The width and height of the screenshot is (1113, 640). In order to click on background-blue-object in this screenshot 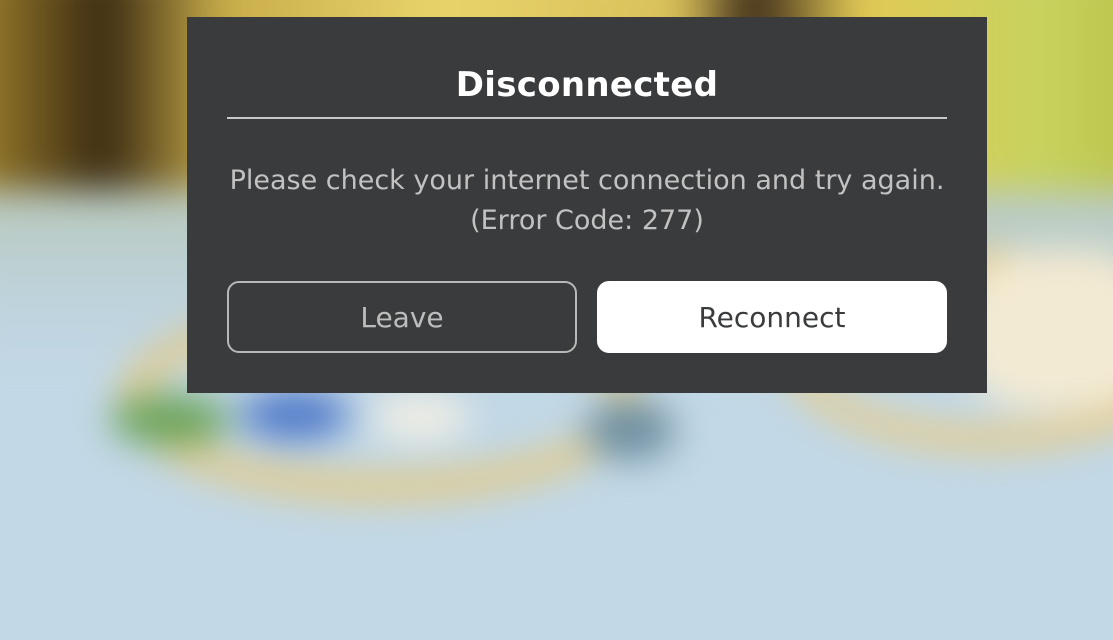, I will do `click(295, 415)`.